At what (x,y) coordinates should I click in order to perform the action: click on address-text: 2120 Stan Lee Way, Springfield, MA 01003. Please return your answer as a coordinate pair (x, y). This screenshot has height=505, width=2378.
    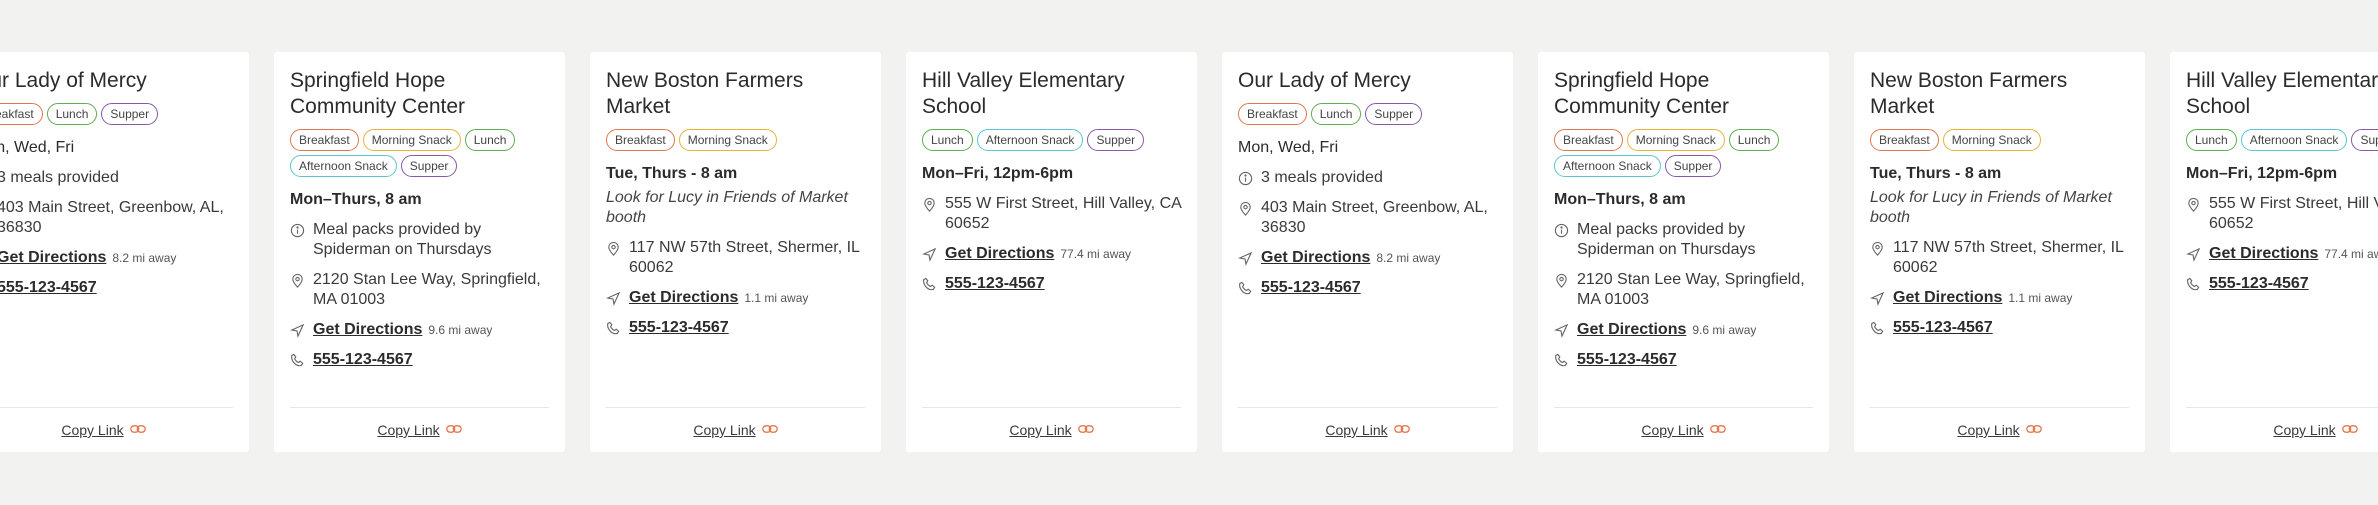
    Looking at the image, I should click on (1691, 289).